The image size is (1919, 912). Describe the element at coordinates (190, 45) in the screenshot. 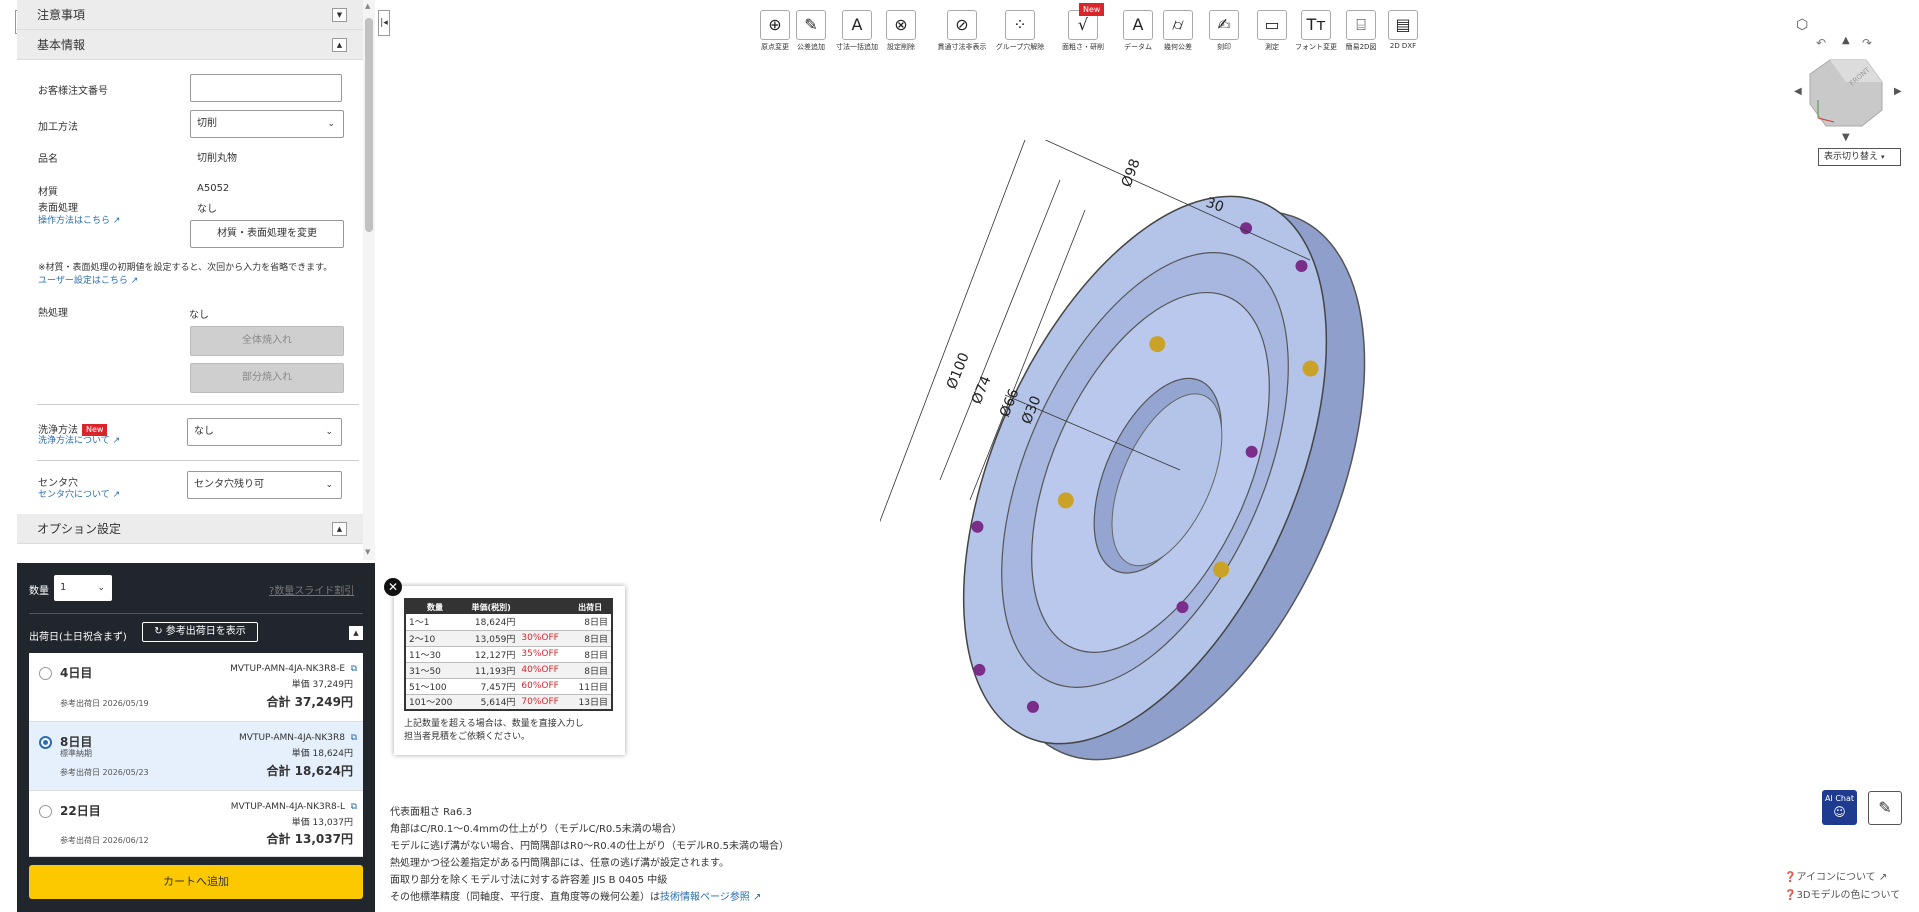

I see `basic-section-header: 基本情報 ▲` at that location.